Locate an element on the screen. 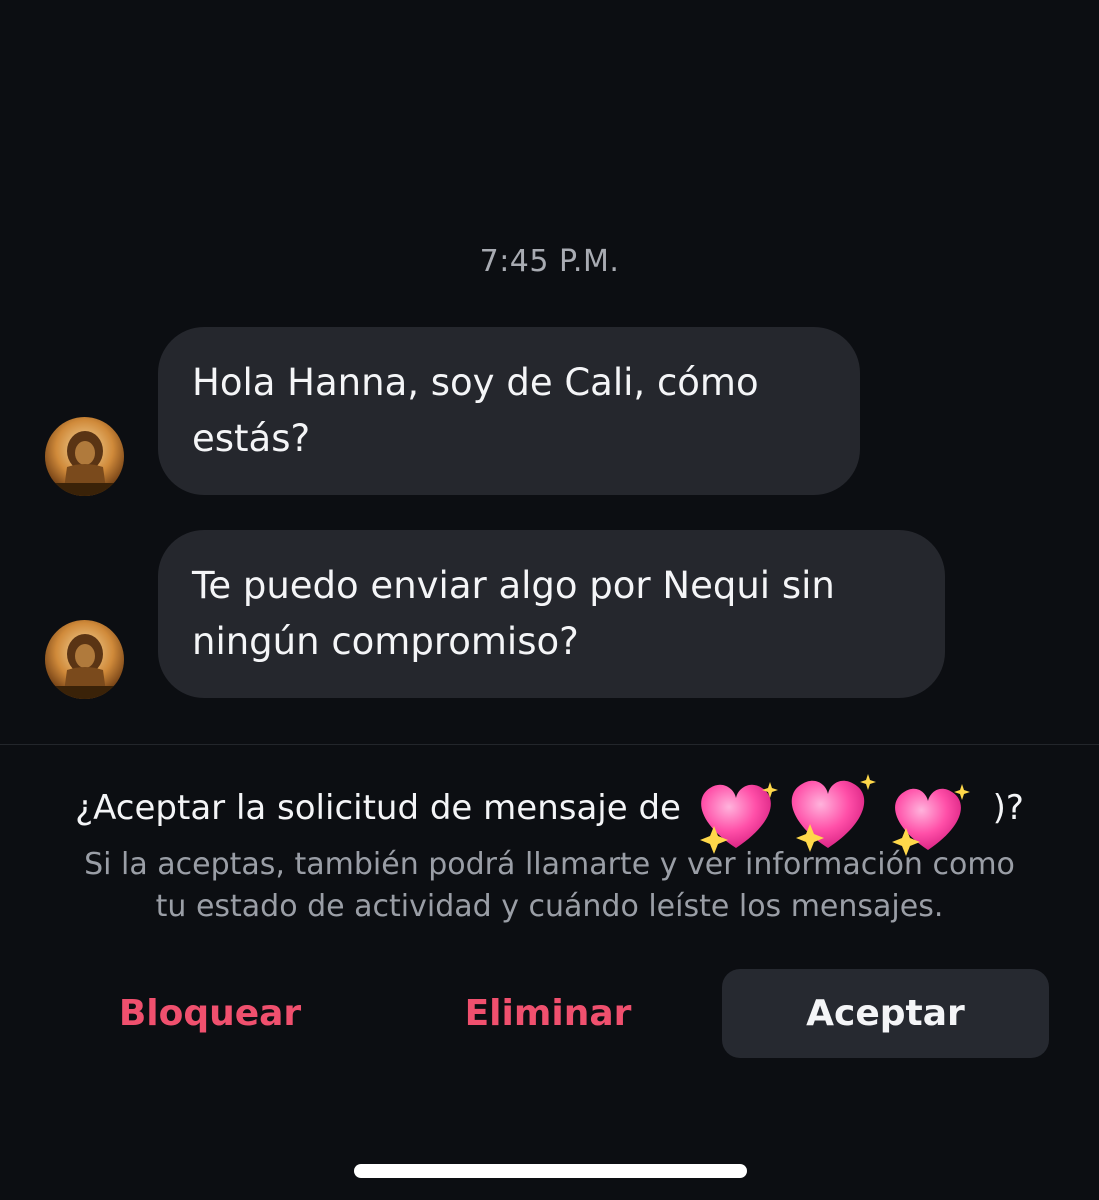 The width and height of the screenshot is (1099, 1200). request-title: ¿Aceptar la solicitud de mensaje de)? is located at coordinates (549, 814).